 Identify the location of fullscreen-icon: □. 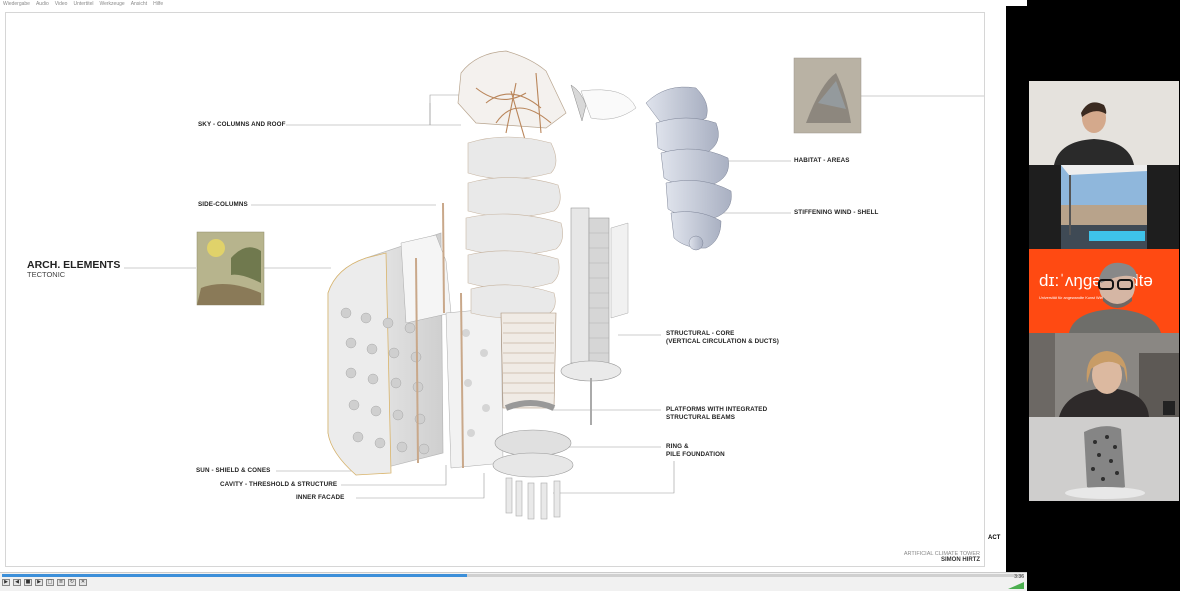
(50, 582).